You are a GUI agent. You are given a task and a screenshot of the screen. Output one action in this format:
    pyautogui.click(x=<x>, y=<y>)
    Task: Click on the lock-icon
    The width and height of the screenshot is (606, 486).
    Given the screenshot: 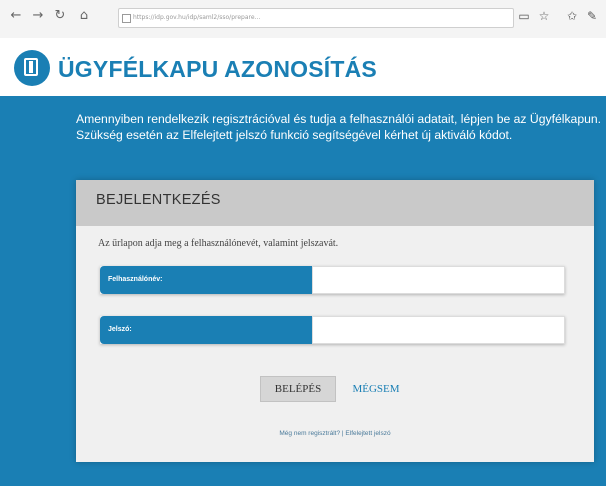 What is the action you would take?
    pyautogui.click(x=126, y=18)
    